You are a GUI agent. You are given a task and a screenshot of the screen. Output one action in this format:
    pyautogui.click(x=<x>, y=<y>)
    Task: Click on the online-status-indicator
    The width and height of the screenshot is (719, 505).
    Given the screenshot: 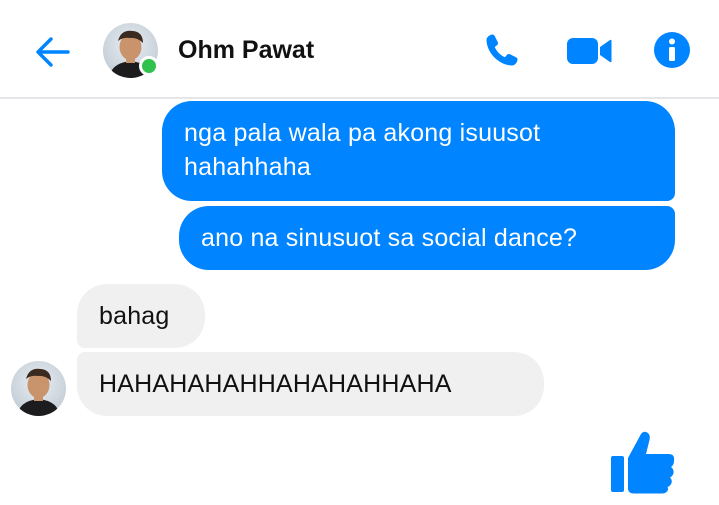 What is the action you would take?
    pyautogui.click(x=149, y=66)
    